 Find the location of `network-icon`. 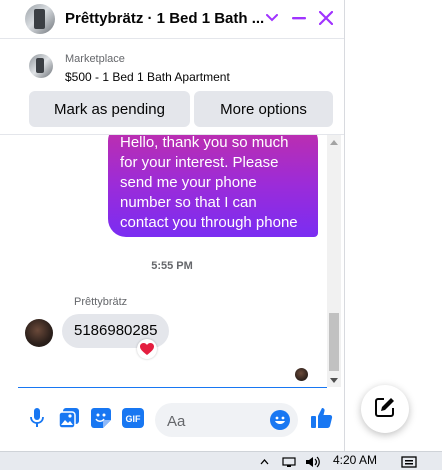

network-icon is located at coordinates (289, 462).